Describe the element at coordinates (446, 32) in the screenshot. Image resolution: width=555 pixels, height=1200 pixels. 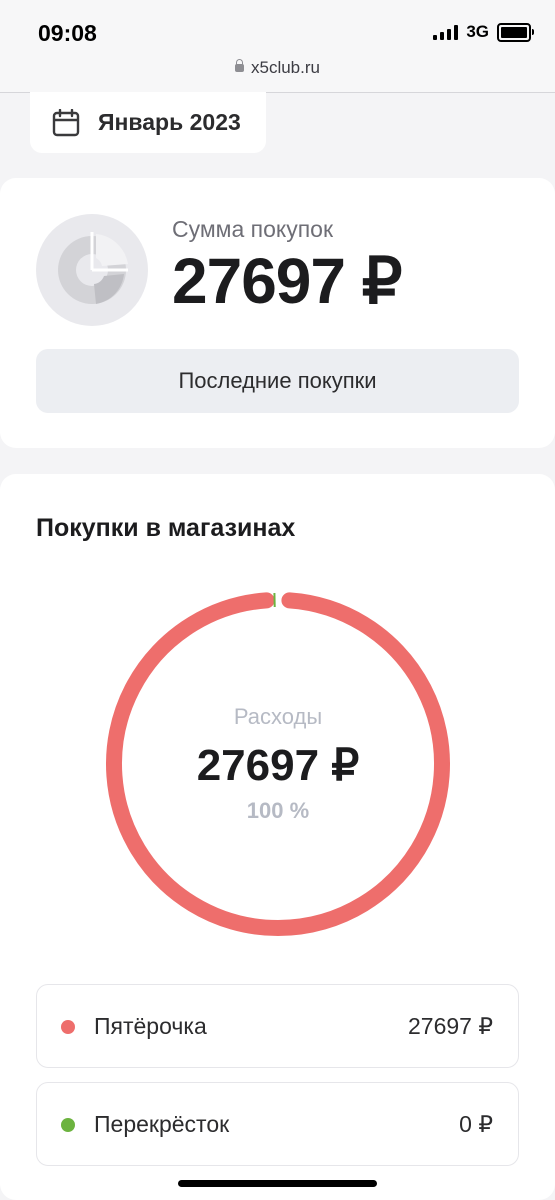
I see `signal-icon` at that location.